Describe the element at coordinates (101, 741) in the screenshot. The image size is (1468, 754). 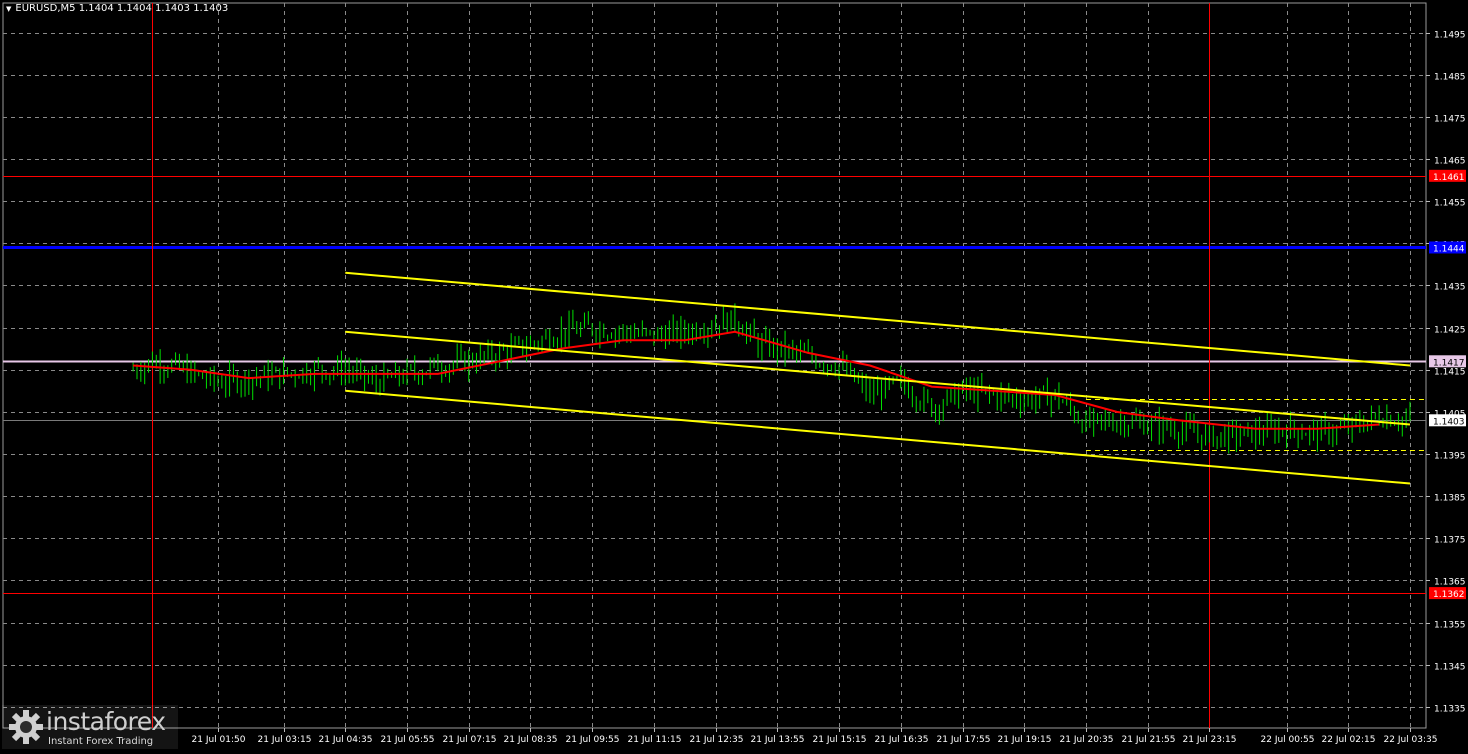
I see `brand-tagline: Instant Forex Trading` at that location.